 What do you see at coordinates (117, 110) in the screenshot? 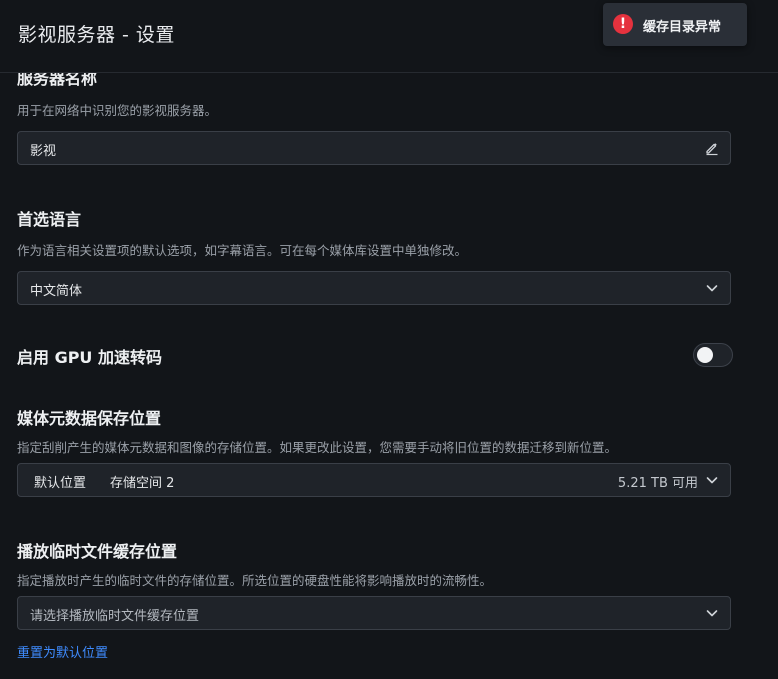
I see `server-name-description: 用于在网络中识别您的影视服务器。` at bounding box center [117, 110].